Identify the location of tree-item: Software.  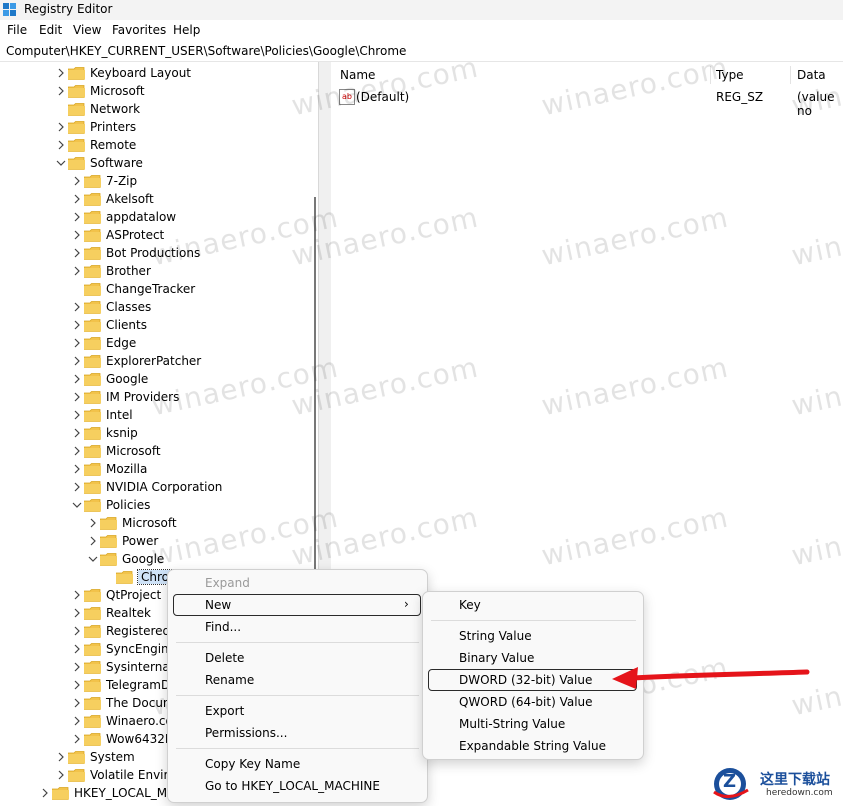
(158, 163).